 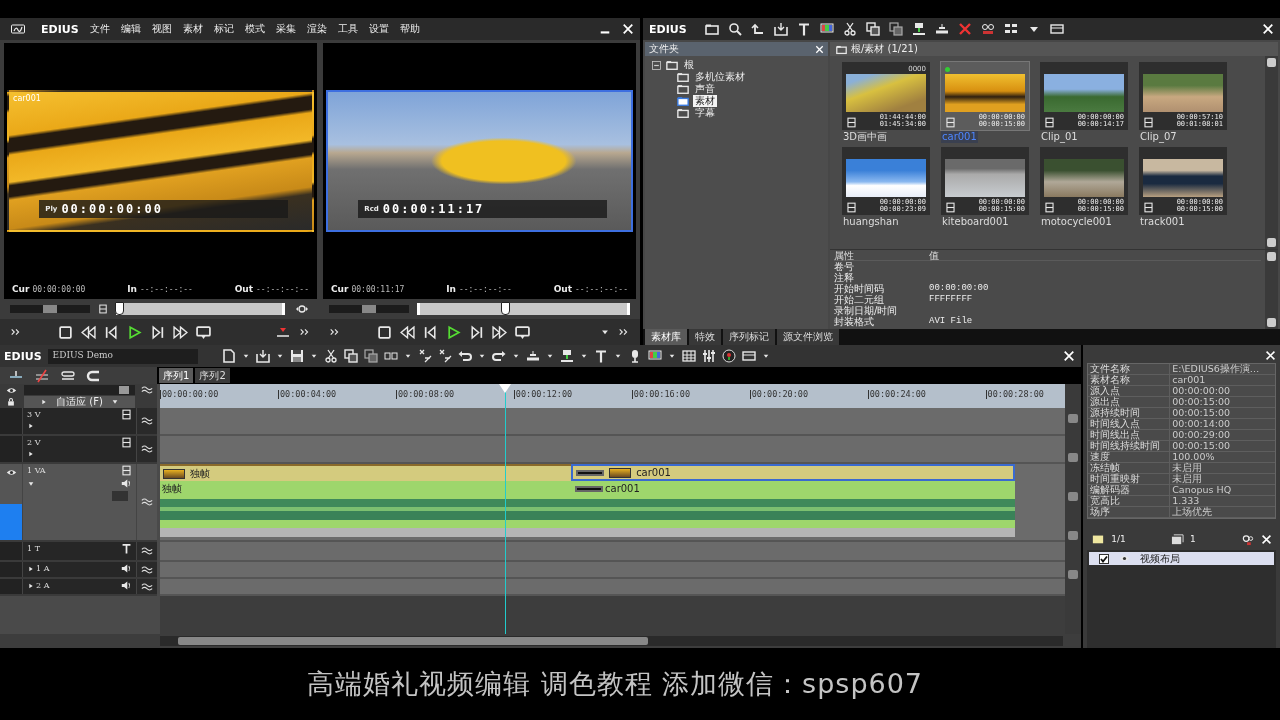 What do you see at coordinates (134, 332) in the screenshot?
I see `play-icon` at bounding box center [134, 332].